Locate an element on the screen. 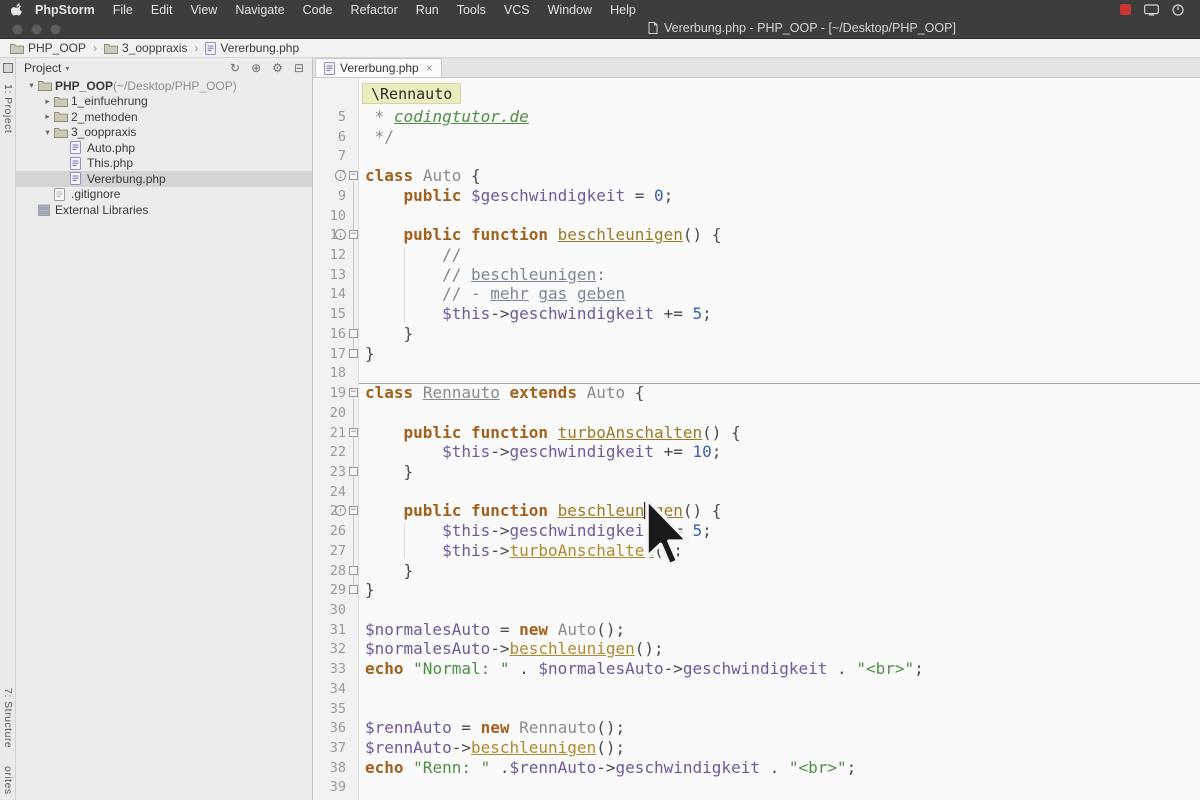 This screenshot has width=1200, height=800. code-line-32: 32 $normalesAuto->beschleunigen(); is located at coordinates (756, 649).